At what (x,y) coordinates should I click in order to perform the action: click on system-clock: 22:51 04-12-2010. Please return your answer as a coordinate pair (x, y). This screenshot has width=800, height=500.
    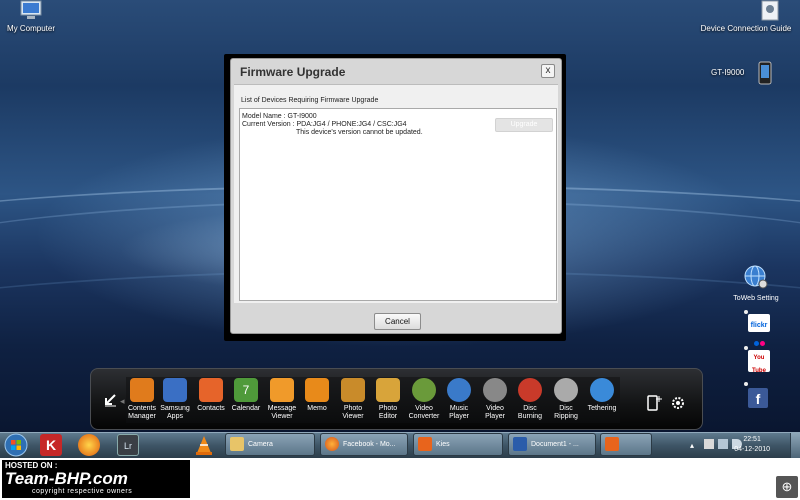
    Looking at the image, I should click on (752, 445).